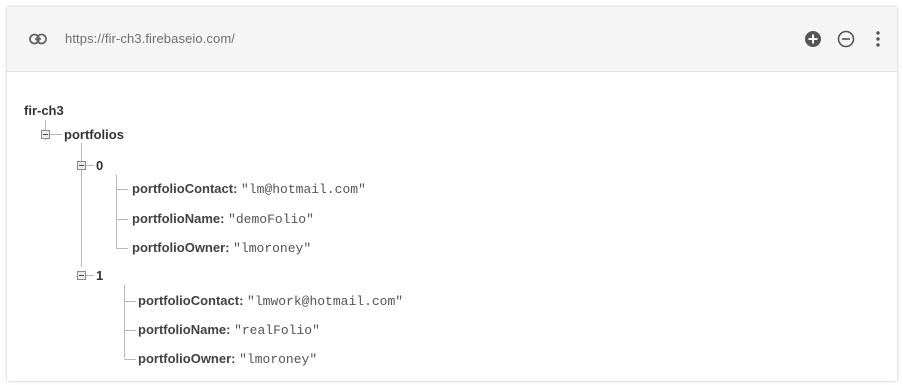  What do you see at coordinates (277, 330) in the screenshot?
I see `field-value: "realFolio"` at bounding box center [277, 330].